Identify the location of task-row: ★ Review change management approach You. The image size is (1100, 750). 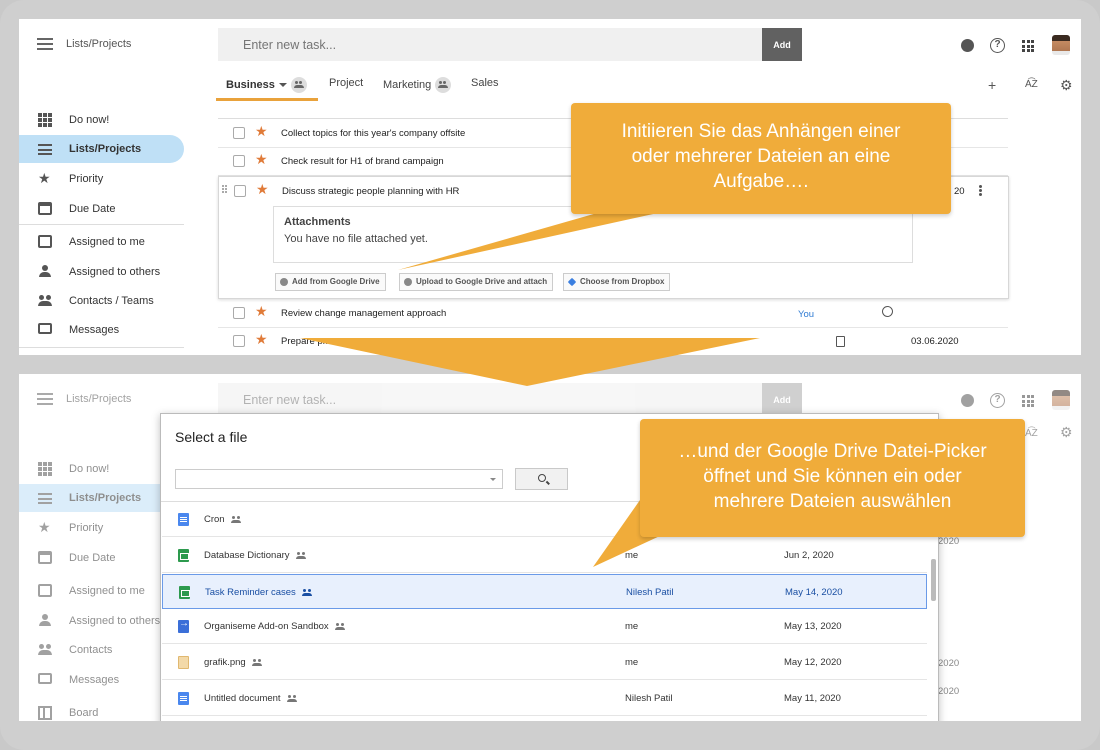
(613, 313).